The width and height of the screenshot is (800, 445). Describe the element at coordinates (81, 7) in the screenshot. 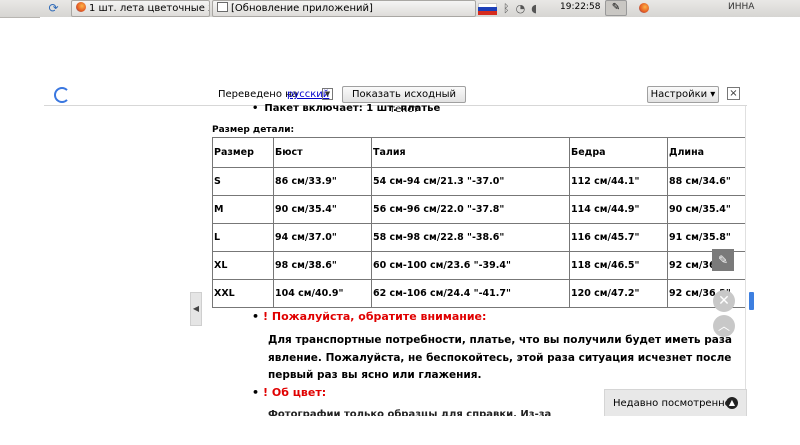

I see `firefox-icon` at that location.